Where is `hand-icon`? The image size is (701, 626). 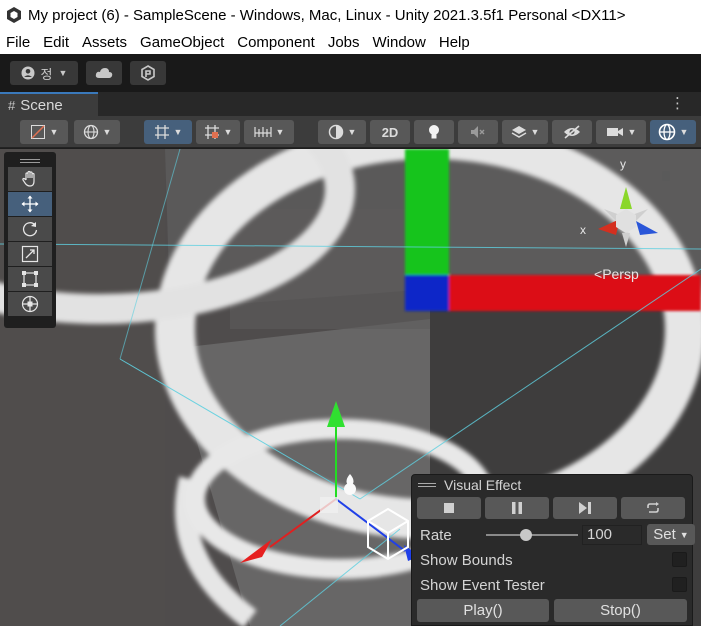 hand-icon is located at coordinates (28, 178).